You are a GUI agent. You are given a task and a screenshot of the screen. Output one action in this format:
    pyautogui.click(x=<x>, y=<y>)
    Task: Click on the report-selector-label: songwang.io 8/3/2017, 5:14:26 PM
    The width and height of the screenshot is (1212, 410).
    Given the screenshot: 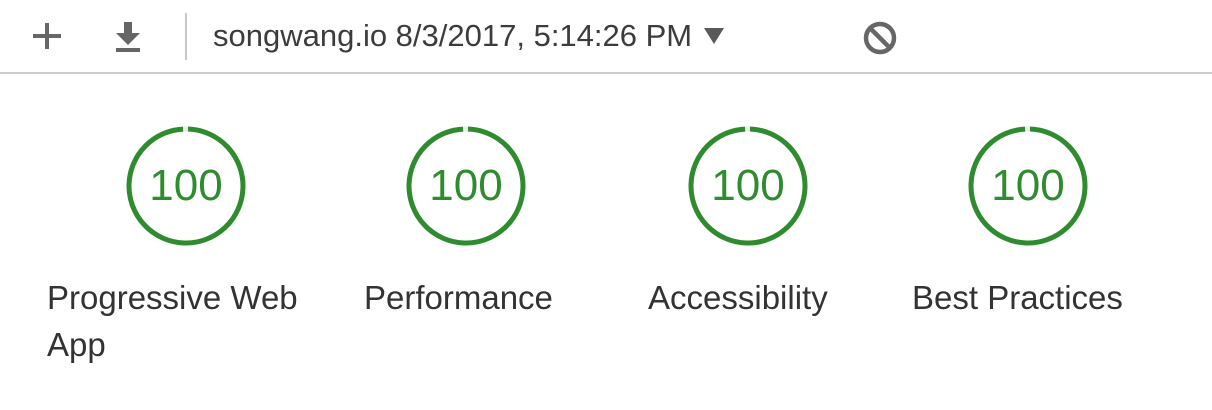 What is the action you would take?
    pyautogui.click(x=453, y=35)
    